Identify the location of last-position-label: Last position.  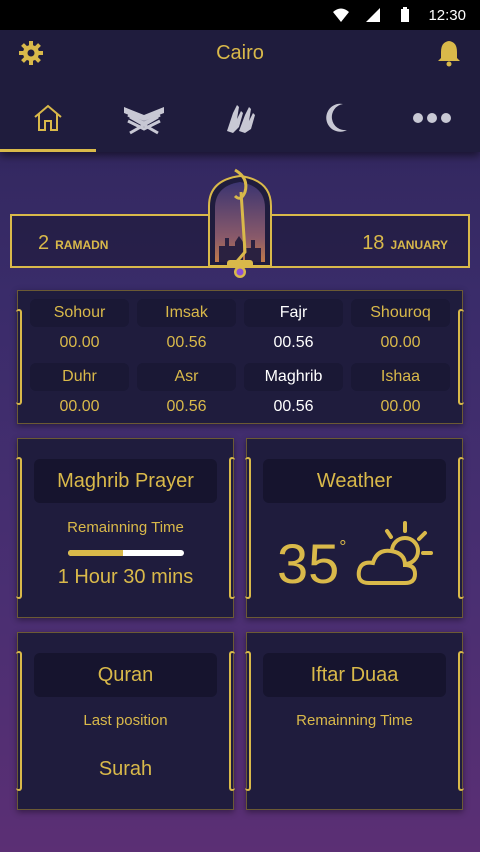
(125, 720).